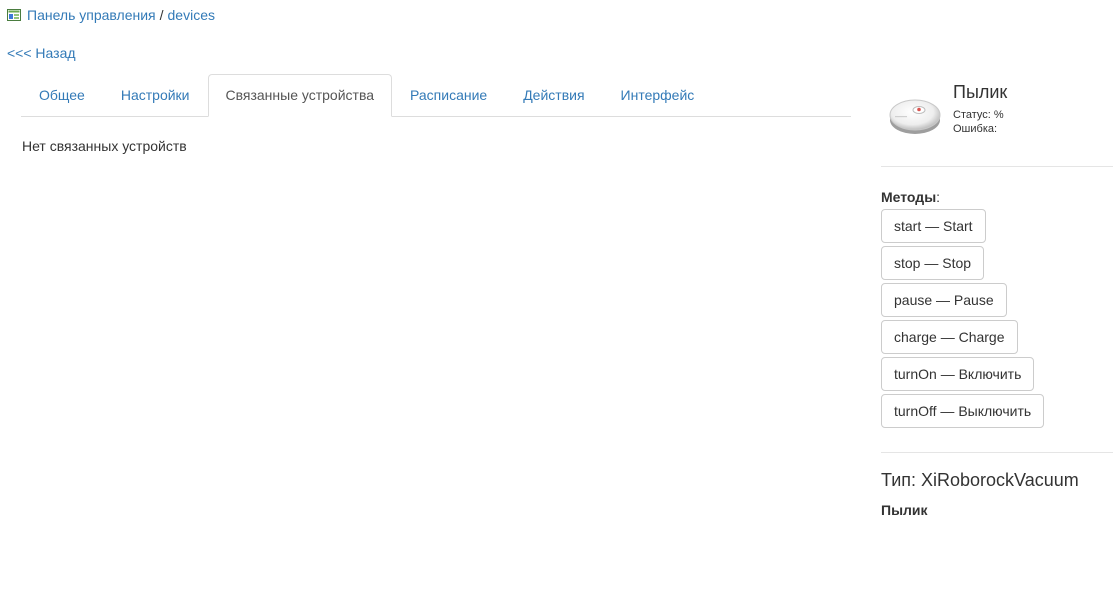 The height and width of the screenshot is (603, 1113). What do you see at coordinates (104, 146) in the screenshot?
I see `empty-linked-devices-message: Нет связанных устройств` at bounding box center [104, 146].